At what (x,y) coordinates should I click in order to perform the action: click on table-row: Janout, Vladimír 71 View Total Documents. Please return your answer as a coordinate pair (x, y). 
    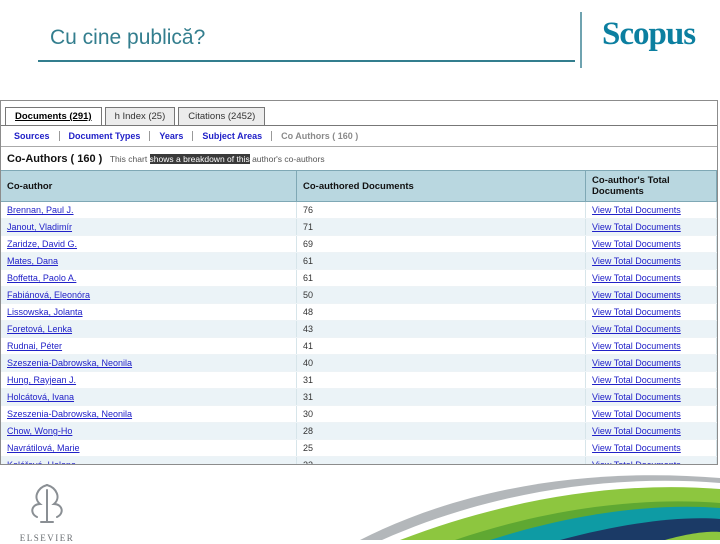
    Looking at the image, I should click on (359, 227).